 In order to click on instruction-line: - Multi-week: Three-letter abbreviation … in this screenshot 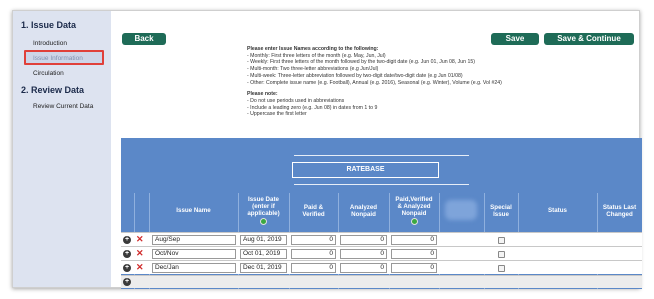, I will do `click(355, 75)`.